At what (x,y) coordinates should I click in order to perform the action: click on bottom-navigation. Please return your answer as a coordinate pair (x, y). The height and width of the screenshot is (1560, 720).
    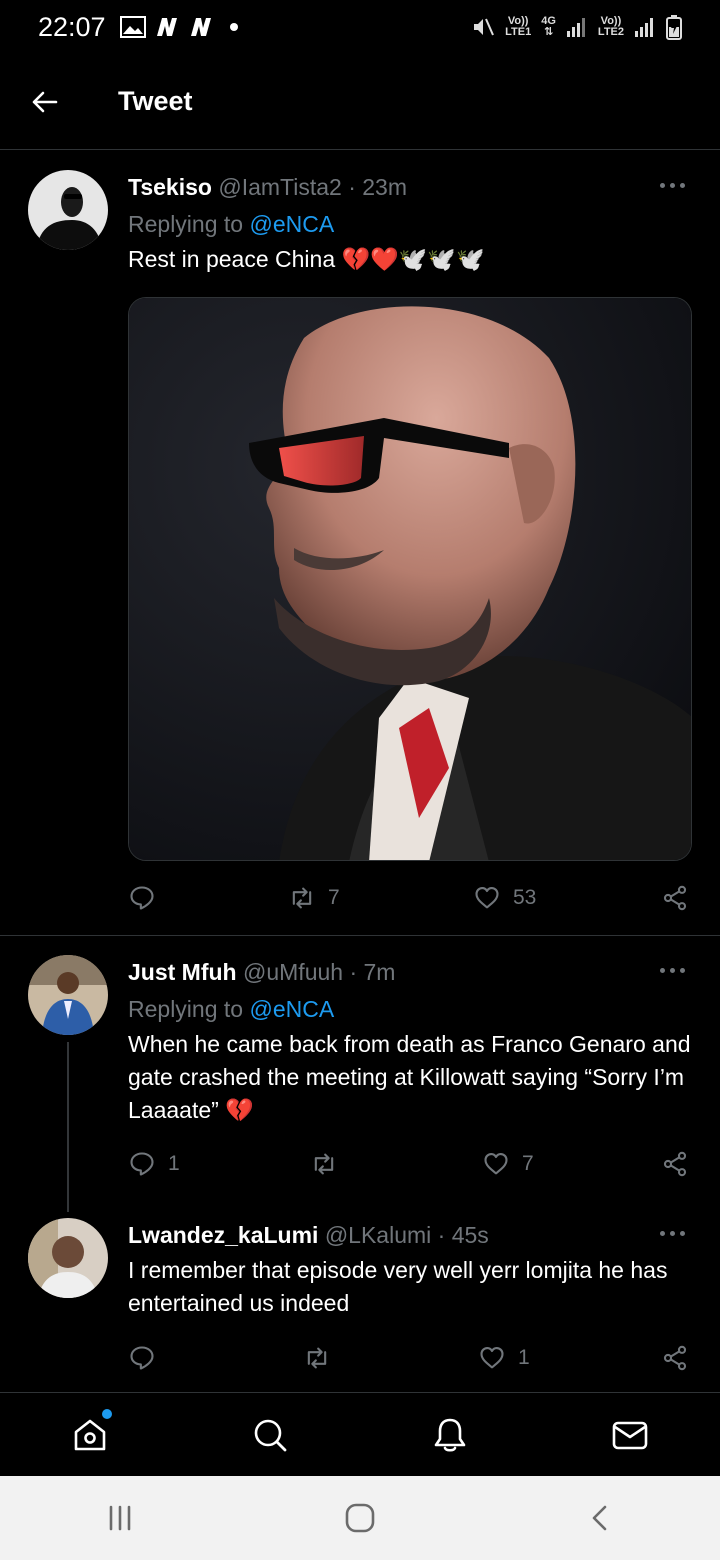
    Looking at the image, I should click on (360, 1434).